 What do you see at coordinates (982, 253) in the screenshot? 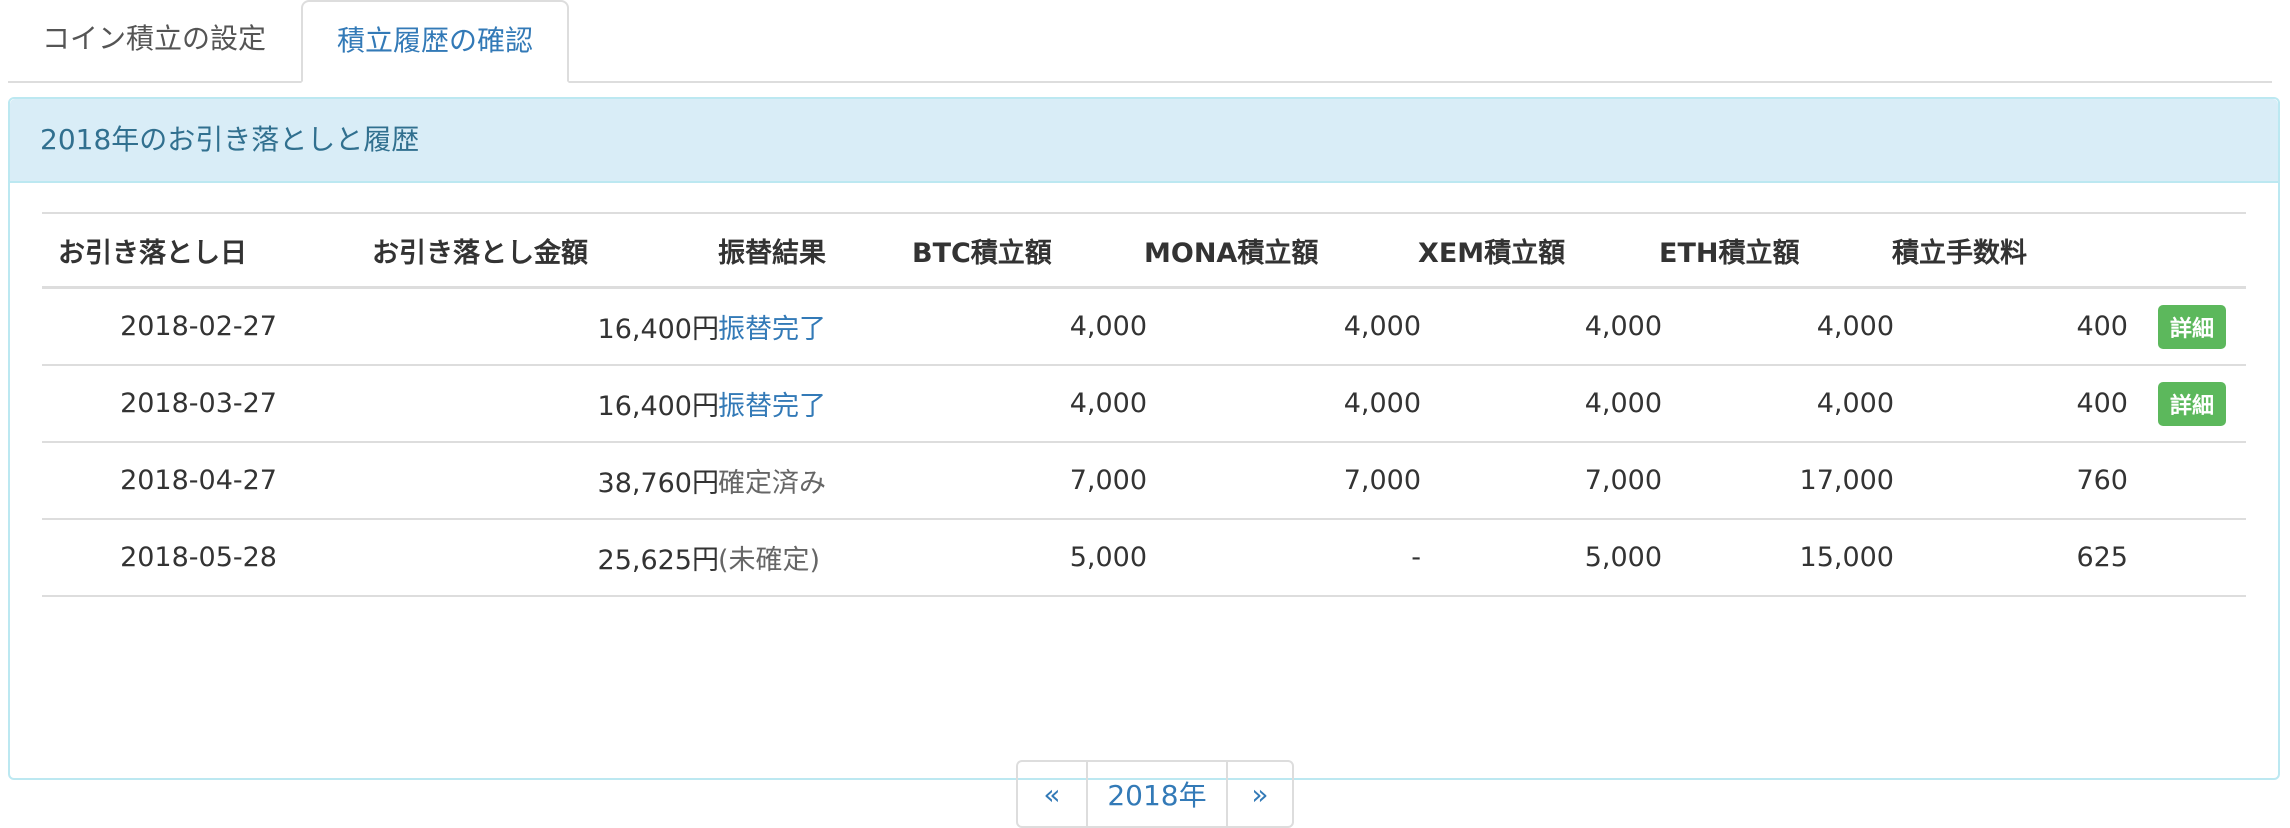
I see `header-btc: BTC積立額` at bounding box center [982, 253].